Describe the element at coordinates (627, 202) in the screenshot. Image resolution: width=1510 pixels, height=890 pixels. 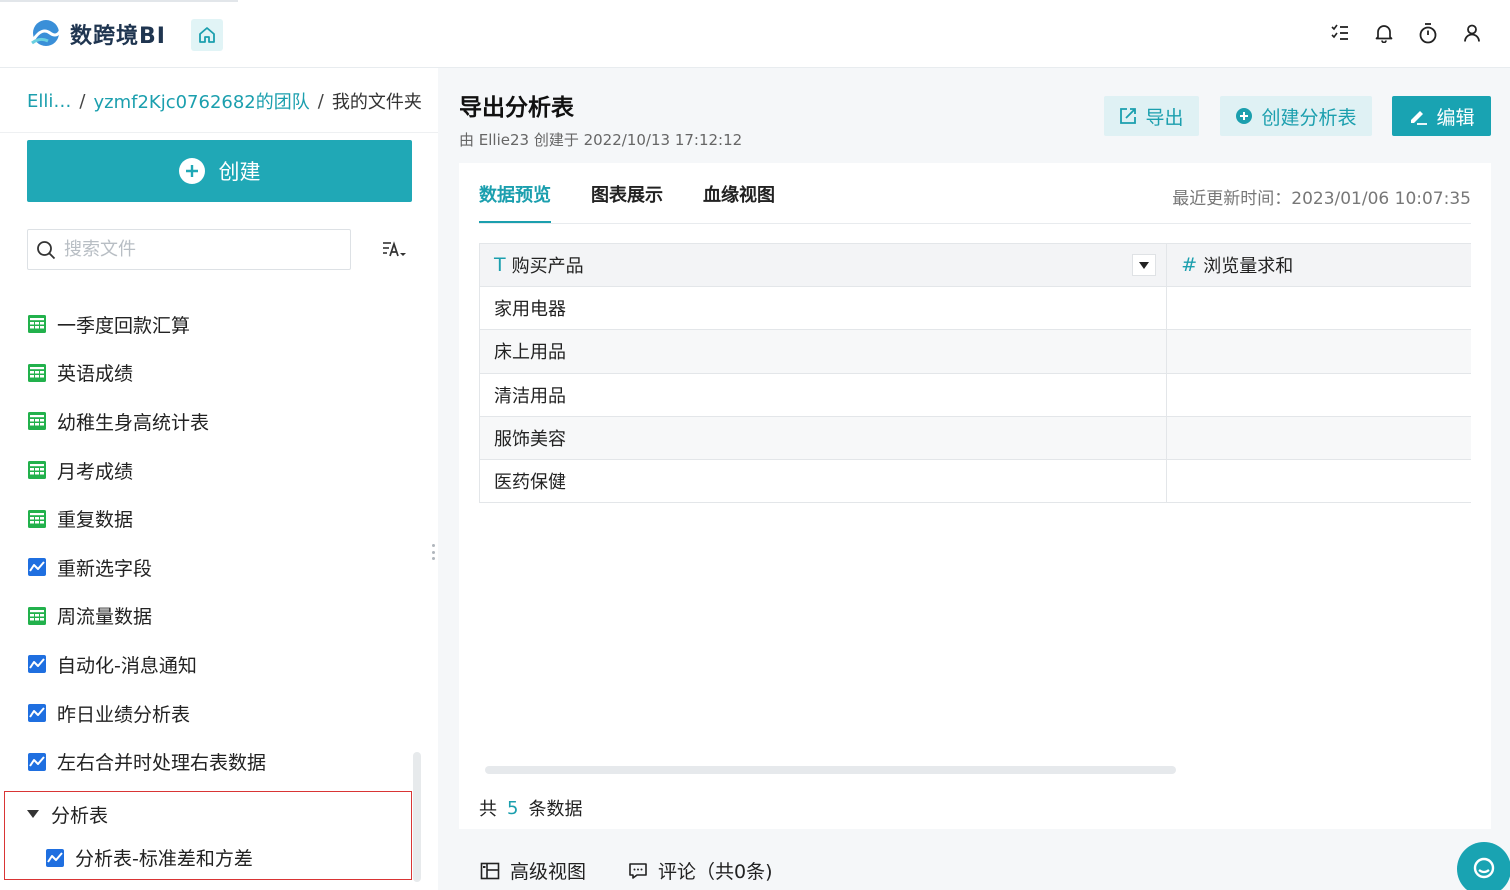
I see `tab-chart-display: 图表展示` at that location.